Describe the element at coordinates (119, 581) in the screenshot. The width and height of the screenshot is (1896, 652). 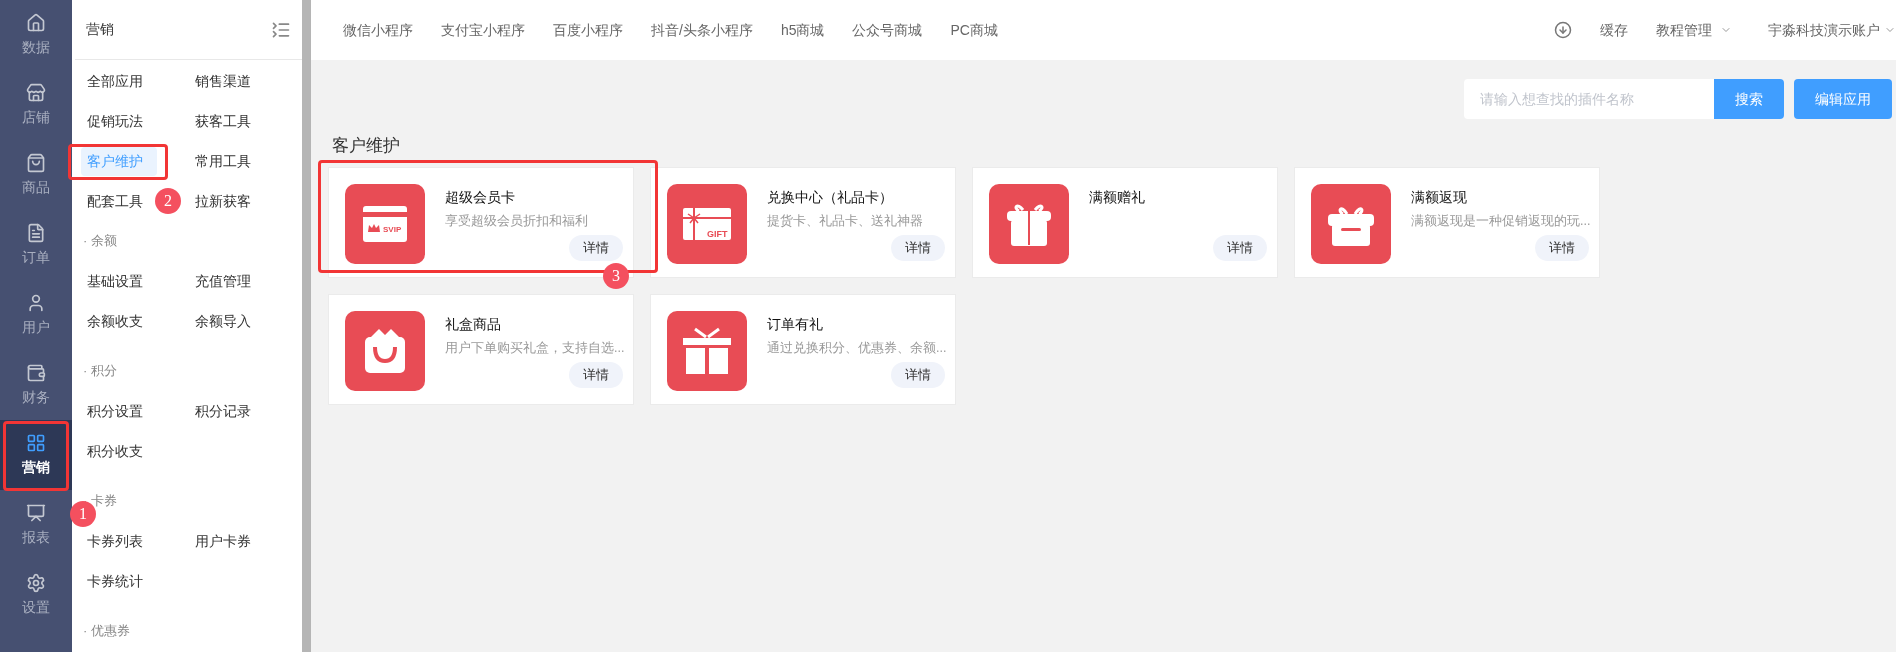
I see `submenu-item: 卡券统计` at that location.